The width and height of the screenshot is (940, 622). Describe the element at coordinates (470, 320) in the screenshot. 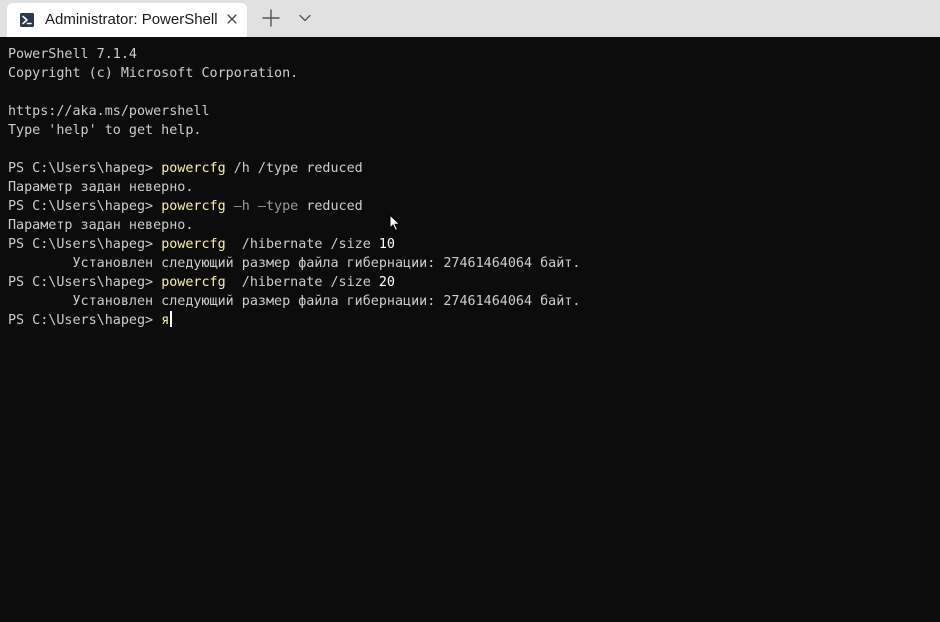

I see `terminal-line: PS C:\Users\hapeg> я` at that location.